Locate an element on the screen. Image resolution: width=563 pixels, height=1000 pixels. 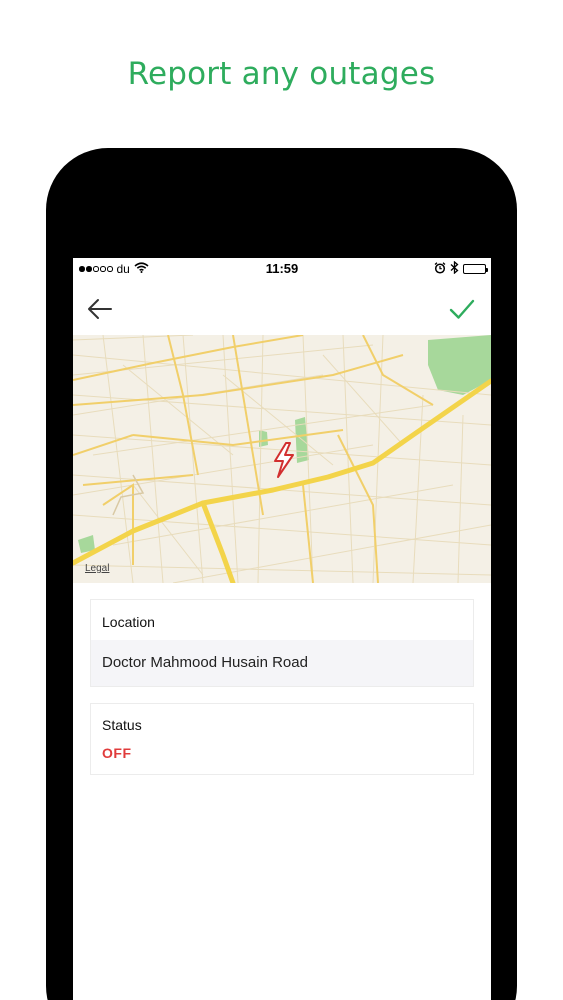
confirm-button is located at coordinates (462, 309).